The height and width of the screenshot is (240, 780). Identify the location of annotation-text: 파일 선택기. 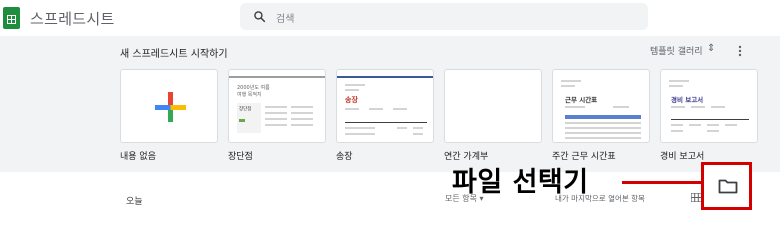
(520, 182).